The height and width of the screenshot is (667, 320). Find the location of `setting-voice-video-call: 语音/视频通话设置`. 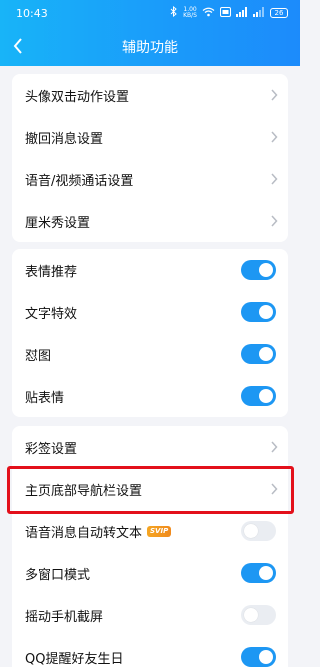

setting-voice-video-call: 语音/视频通话设置 is located at coordinates (150, 179).